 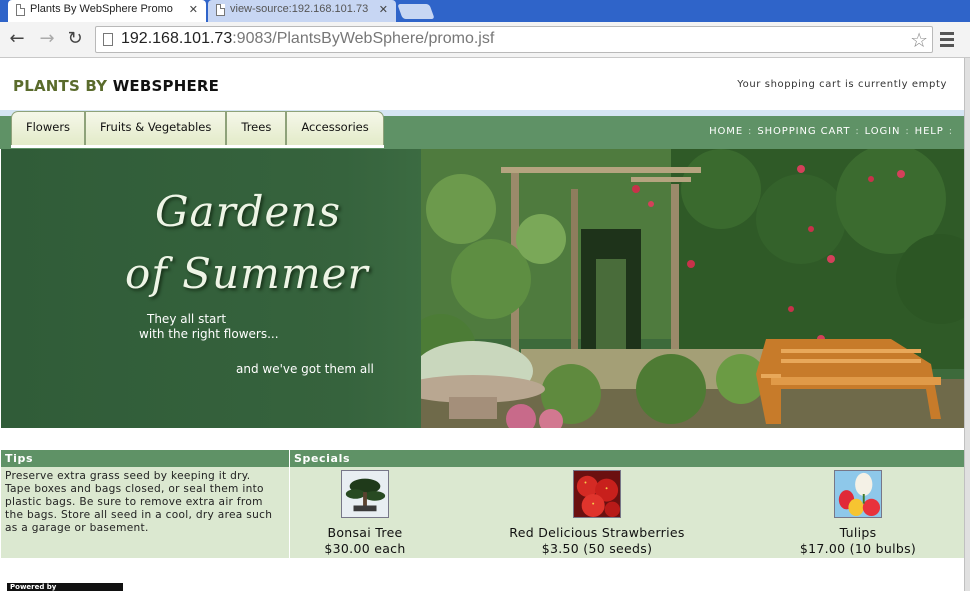 What do you see at coordinates (65, 587) in the screenshot?
I see `powered-by-badge: Powered by` at bounding box center [65, 587].